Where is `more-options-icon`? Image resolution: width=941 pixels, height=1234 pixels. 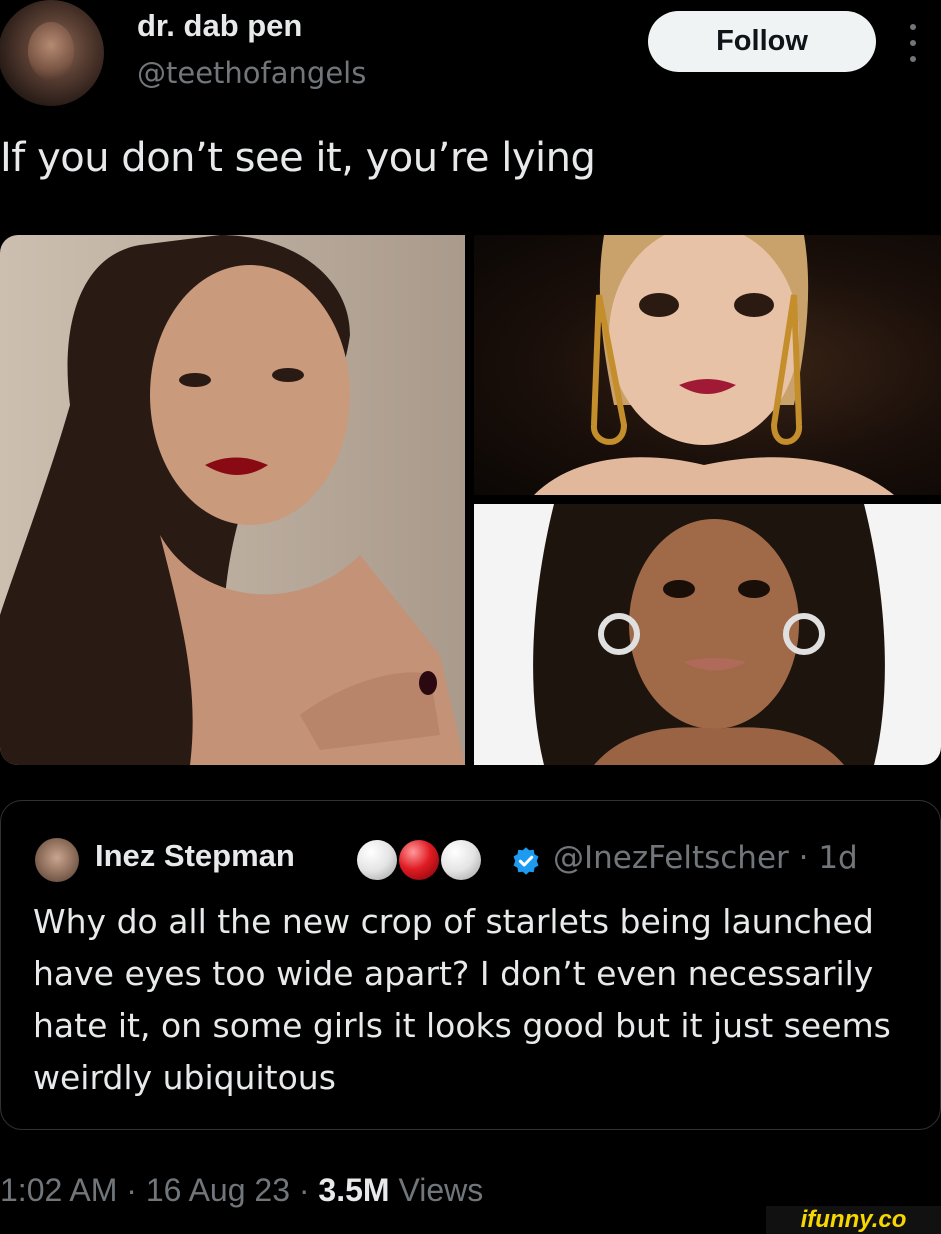
more-options-icon is located at coordinates (913, 43).